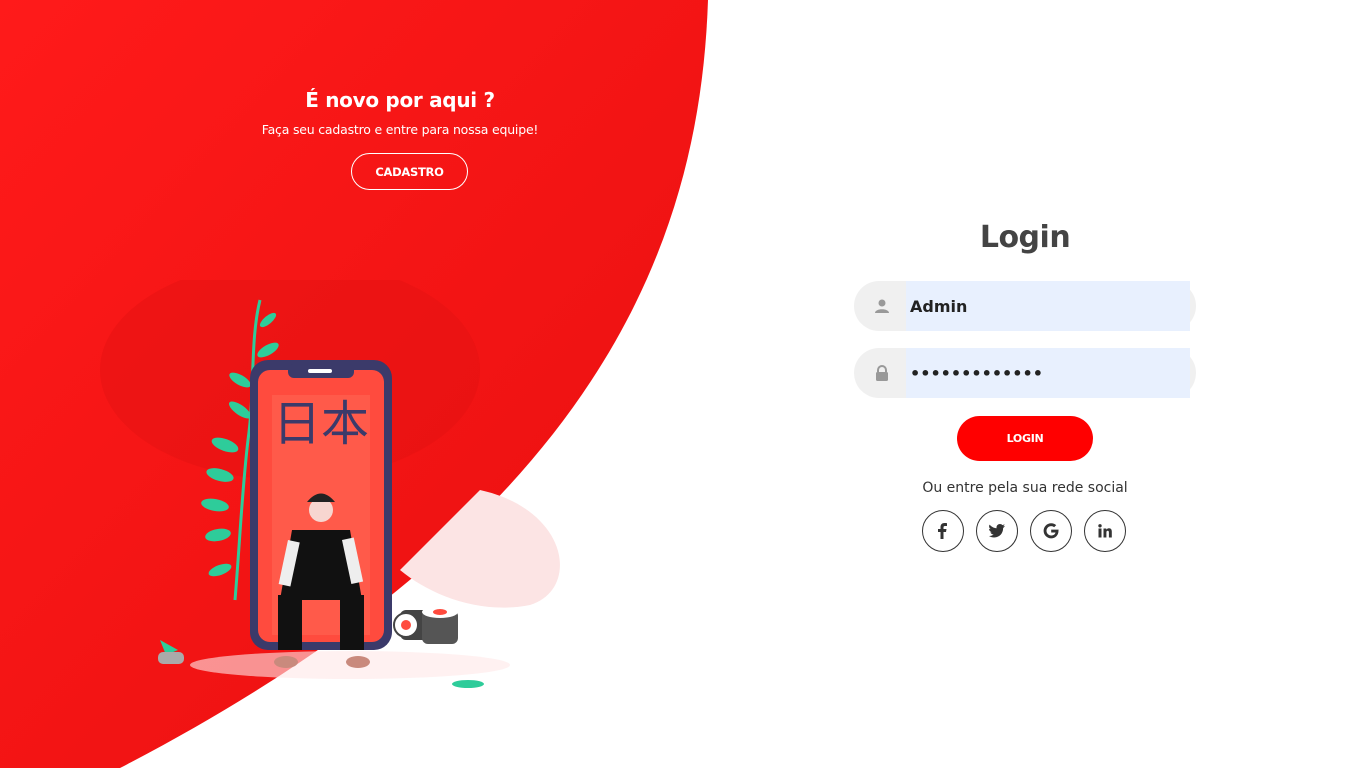 This screenshot has height=768, width=1366. Describe the element at coordinates (400, 100) in the screenshot. I see `promo-title: É novo por aqui ?` at that location.